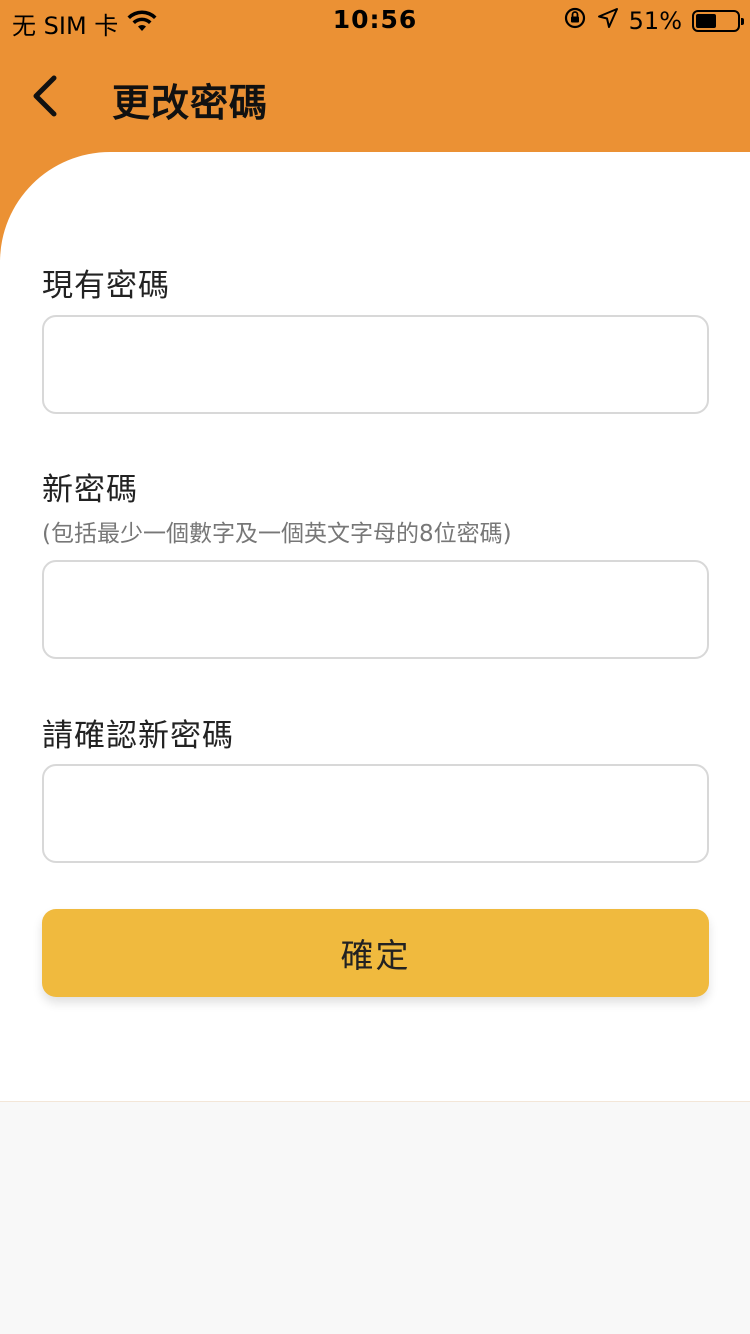 The height and width of the screenshot is (1334, 750). What do you see at coordinates (375, 813) in the screenshot?
I see `confirm-password-input` at bounding box center [375, 813].